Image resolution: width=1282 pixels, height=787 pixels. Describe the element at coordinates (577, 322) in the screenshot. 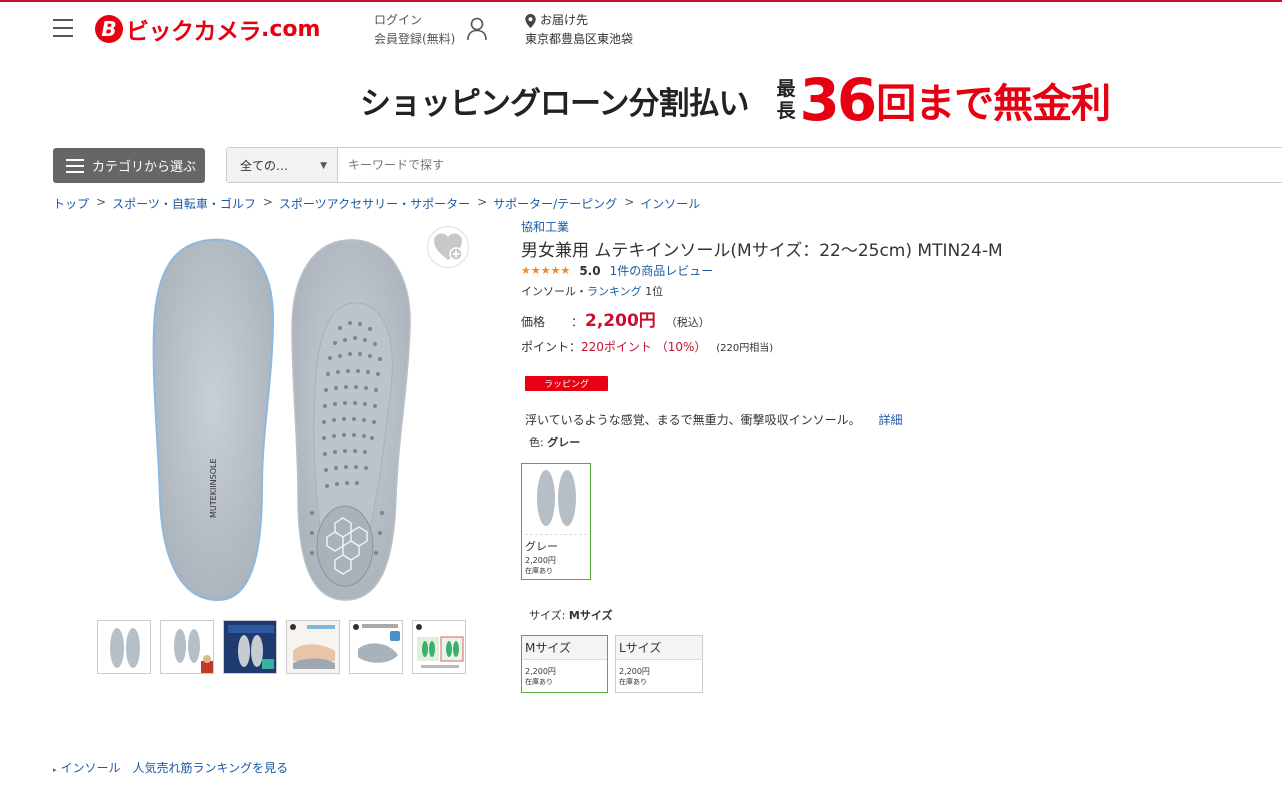

I see `price-colon: ：` at that location.